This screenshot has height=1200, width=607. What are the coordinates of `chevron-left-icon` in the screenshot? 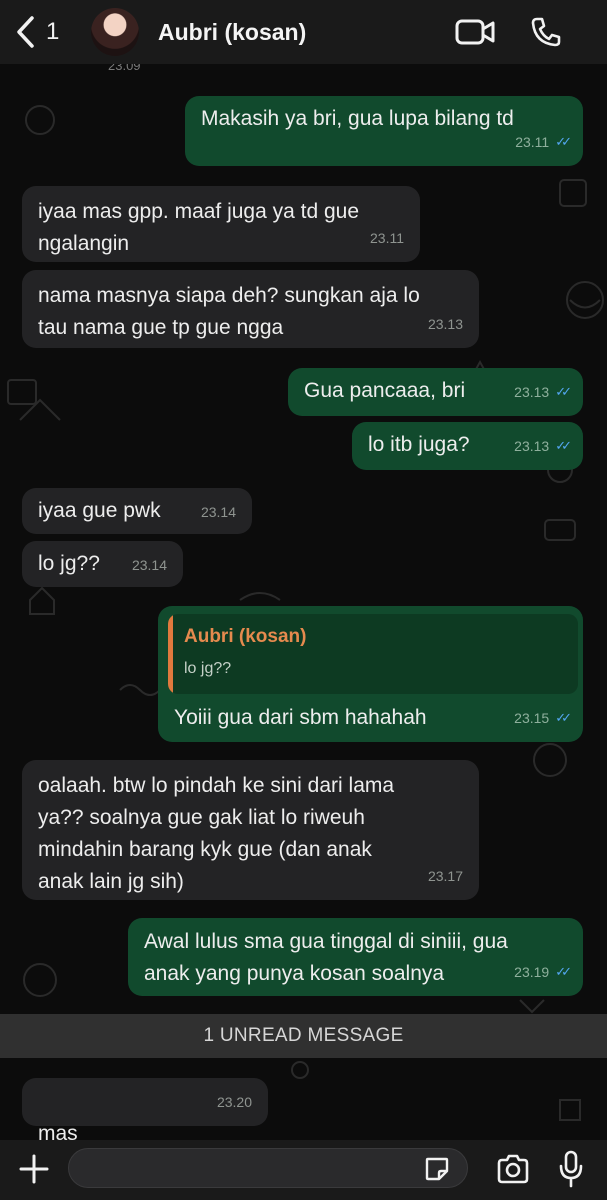 It's located at (25, 32).